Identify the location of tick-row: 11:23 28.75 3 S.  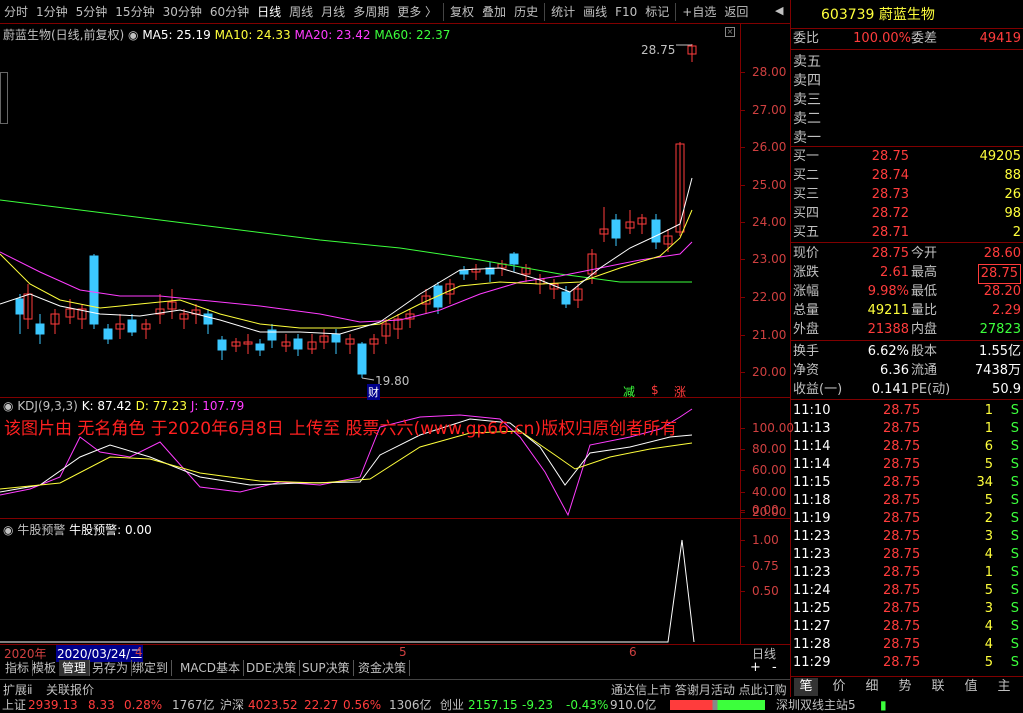
(906, 536).